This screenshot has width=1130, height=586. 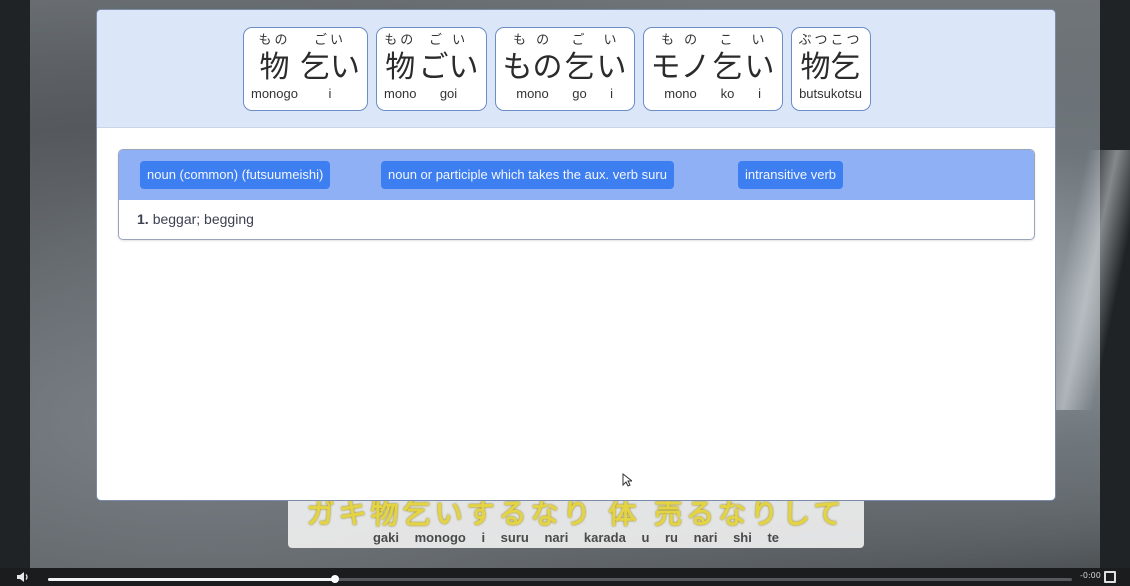 I want to click on mouse-pointer-icon, so click(x=628, y=479).